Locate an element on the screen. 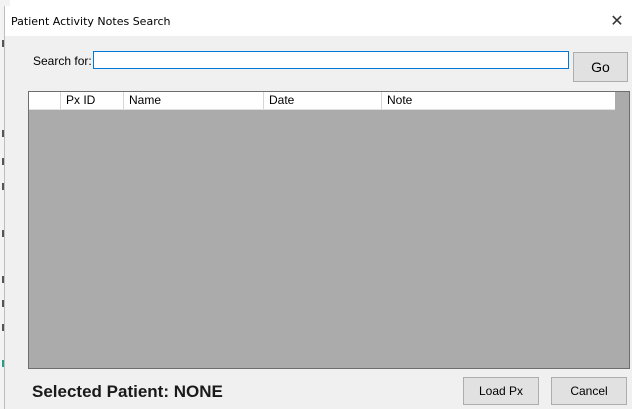  window-title: Patient Activity Notes Search is located at coordinates (91, 21).